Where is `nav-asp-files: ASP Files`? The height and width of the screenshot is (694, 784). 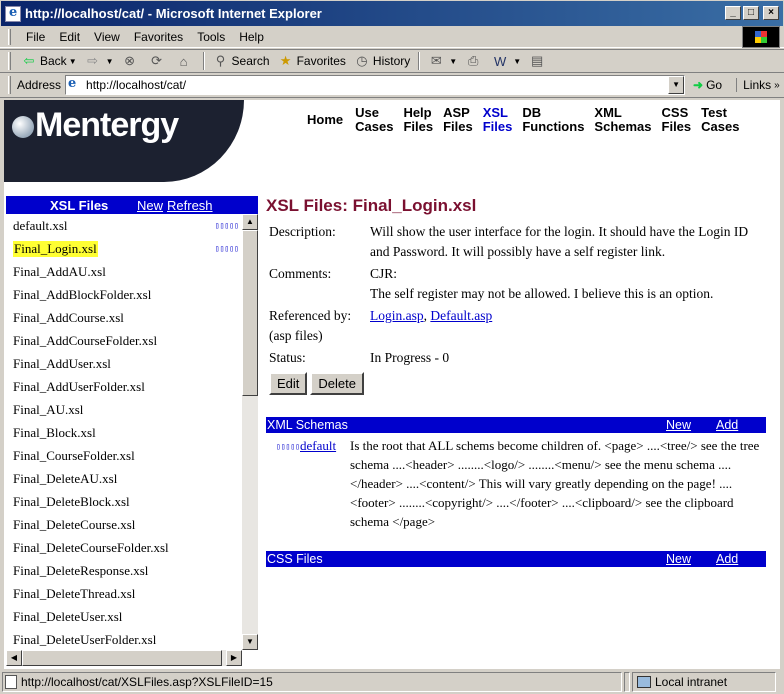 nav-asp-files: ASP Files is located at coordinates (458, 120).